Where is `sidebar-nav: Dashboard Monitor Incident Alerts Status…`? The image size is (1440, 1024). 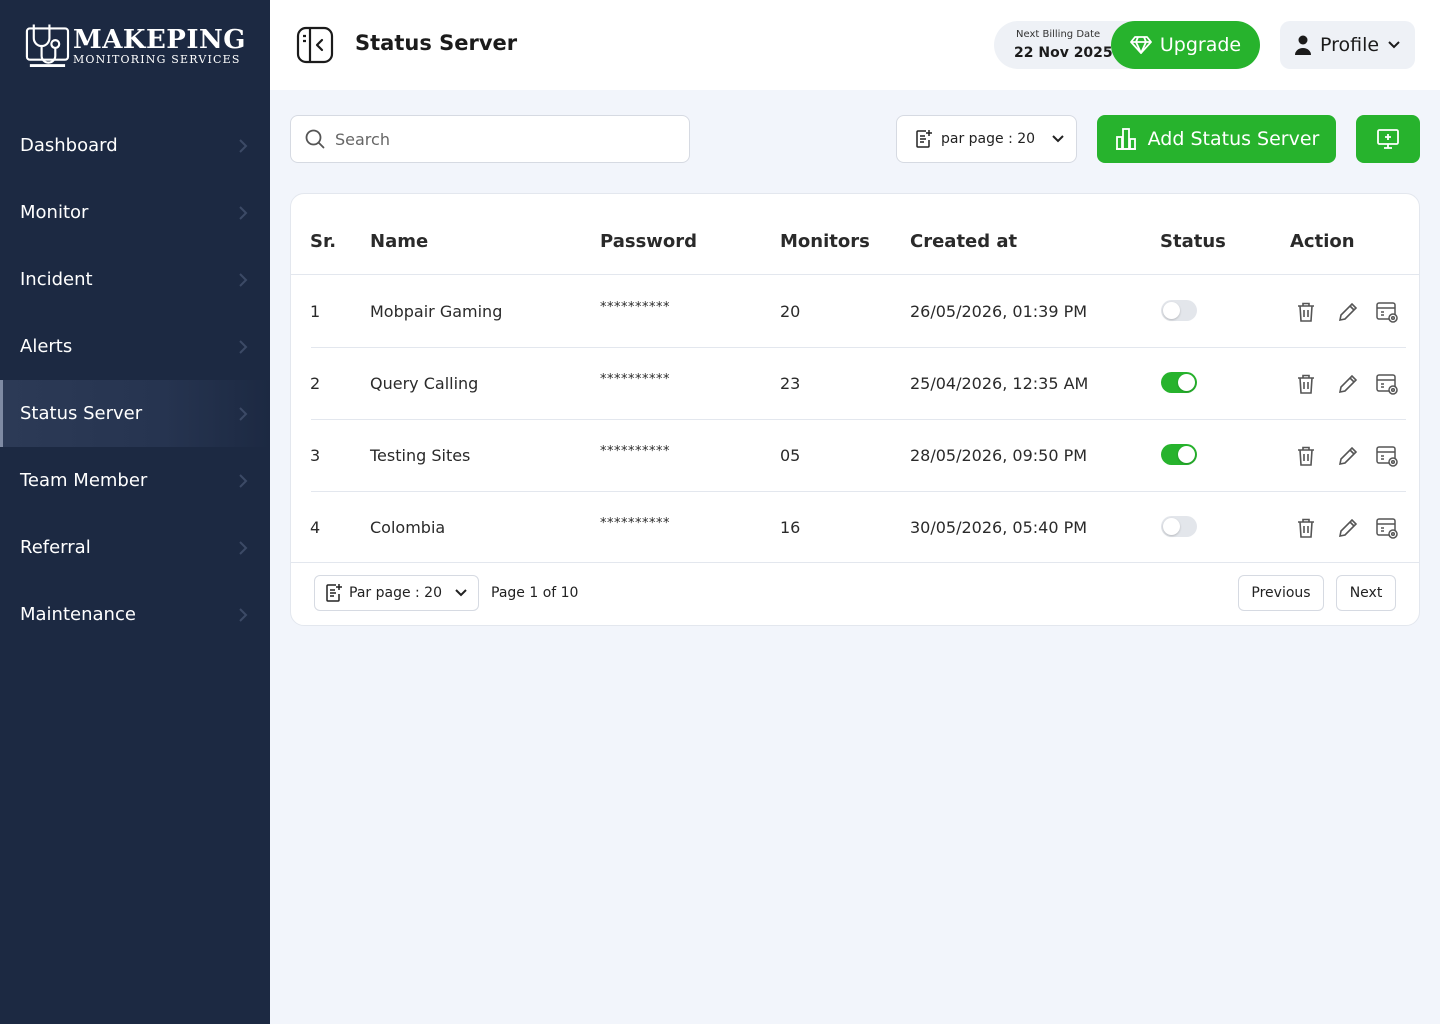
sidebar-nav: Dashboard Monitor Incident Alerts Status… is located at coordinates (135, 380).